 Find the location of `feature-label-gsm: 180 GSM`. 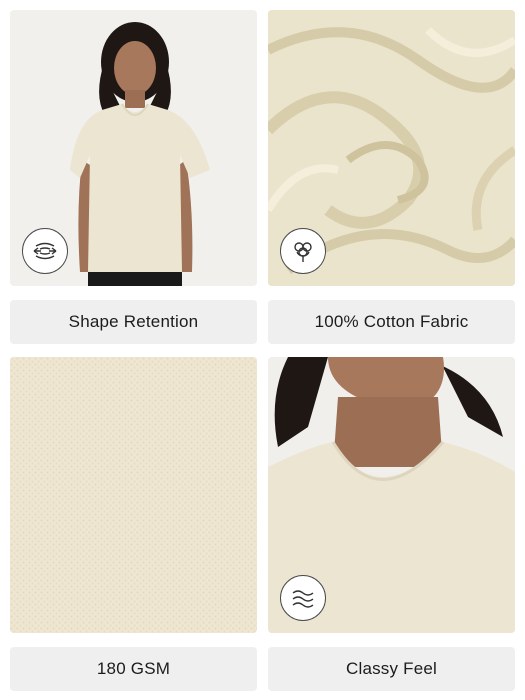

feature-label-gsm: 180 GSM is located at coordinates (133, 669).